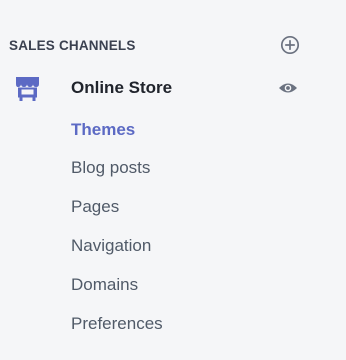  I want to click on store-icon, so click(28, 89).